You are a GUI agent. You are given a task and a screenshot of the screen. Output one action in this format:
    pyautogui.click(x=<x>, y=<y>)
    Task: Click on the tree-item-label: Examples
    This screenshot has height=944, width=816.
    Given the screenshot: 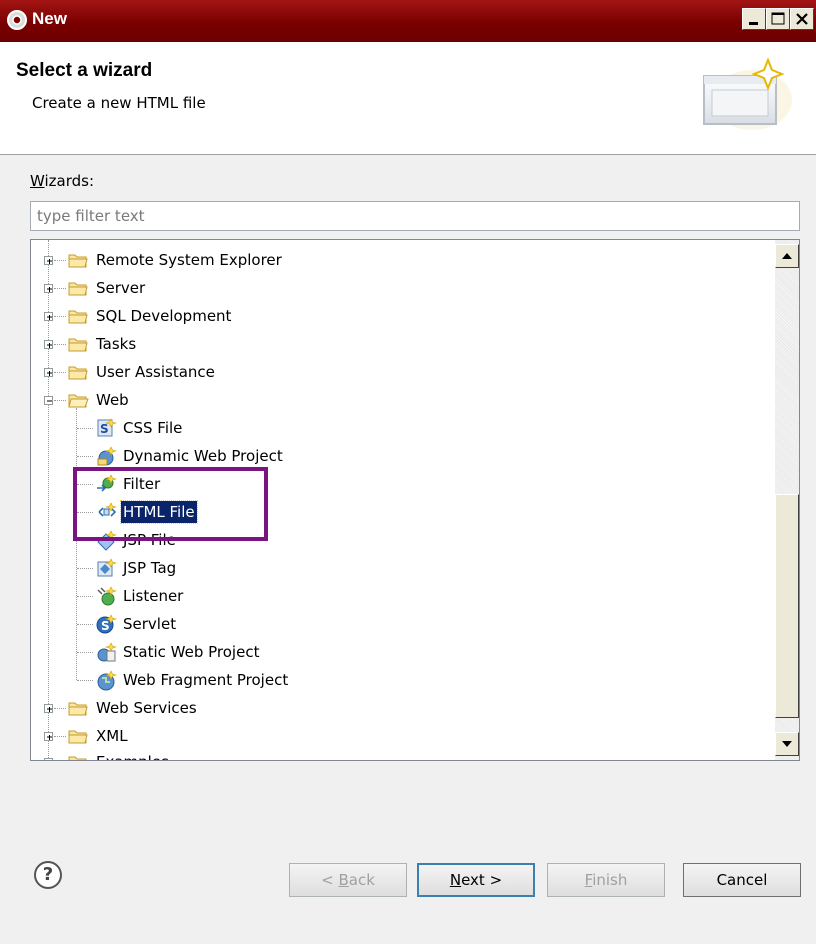 What is the action you would take?
    pyautogui.click(x=132, y=754)
    